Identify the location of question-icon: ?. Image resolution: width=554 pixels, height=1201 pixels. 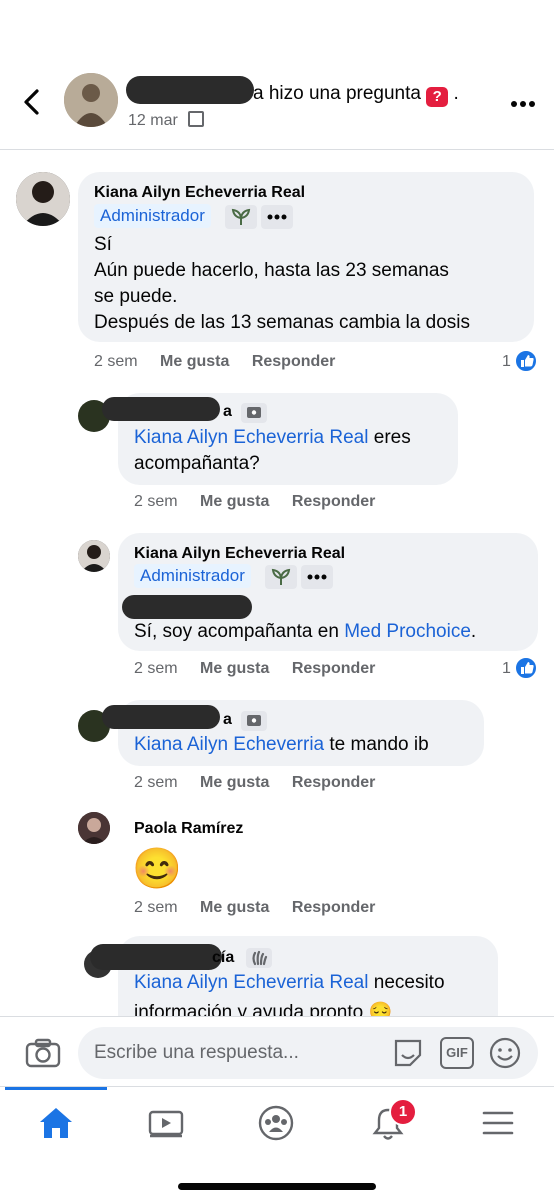
(437, 97).